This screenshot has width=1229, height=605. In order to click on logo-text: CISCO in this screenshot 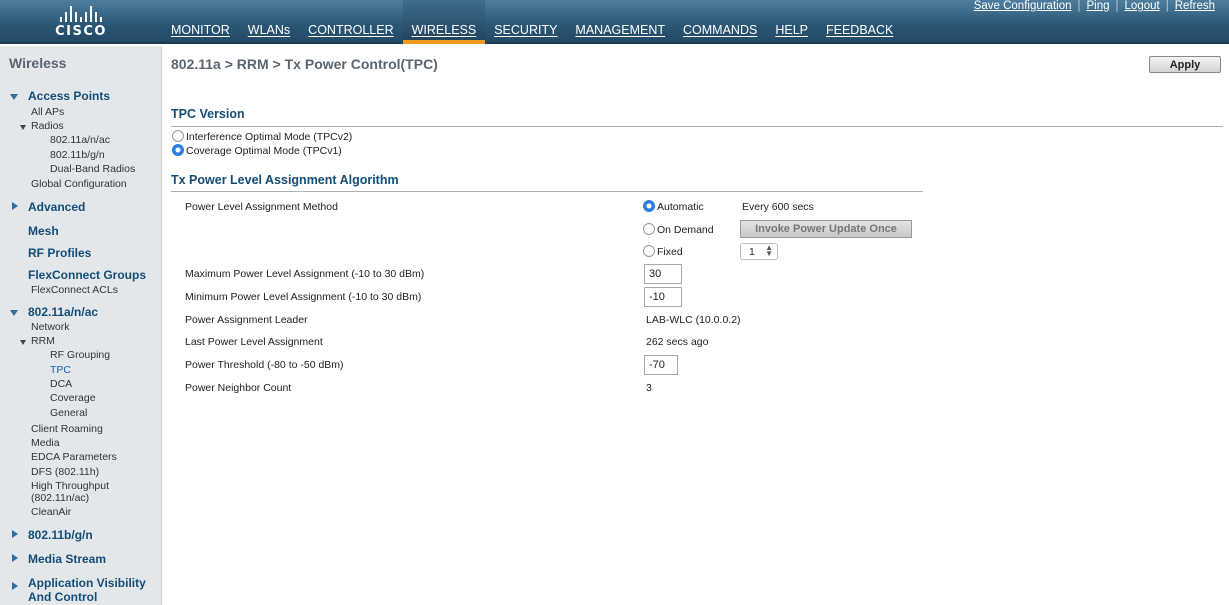, I will do `click(81, 31)`.